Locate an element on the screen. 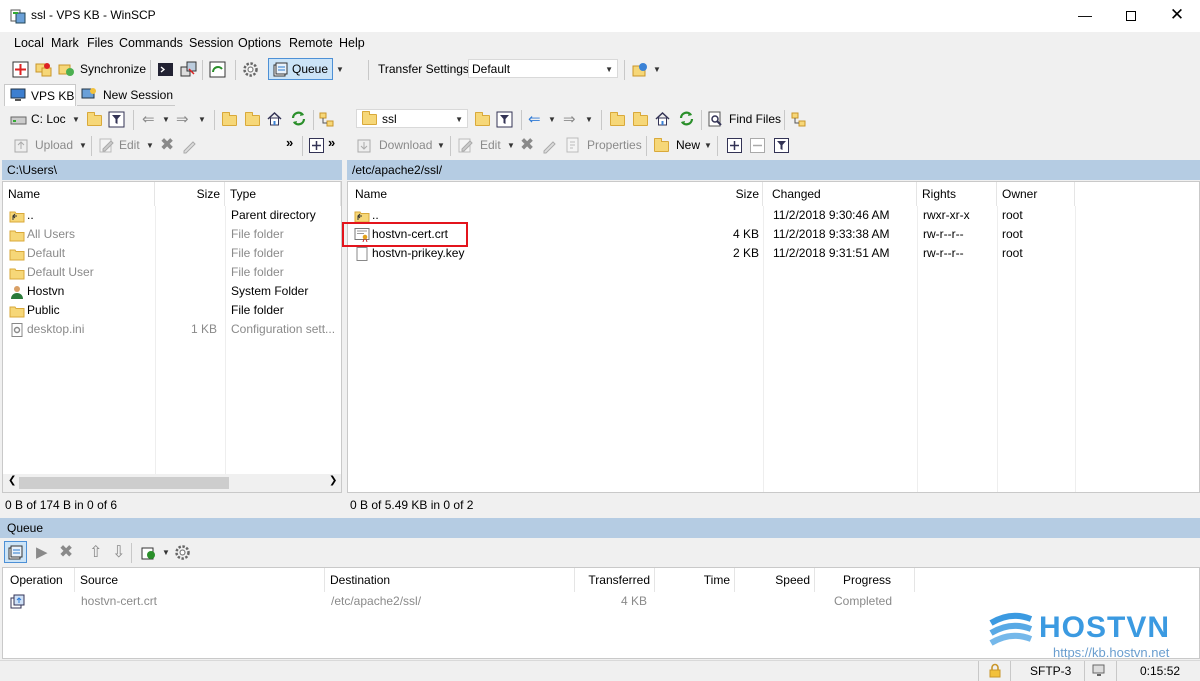 This screenshot has width=1200, height=681. drive-dropdown-icon: ▼ is located at coordinates (76, 119).